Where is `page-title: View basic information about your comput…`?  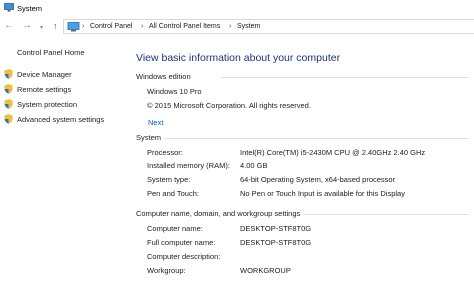
page-title: View basic information about your comput… is located at coordinates (238, 58).